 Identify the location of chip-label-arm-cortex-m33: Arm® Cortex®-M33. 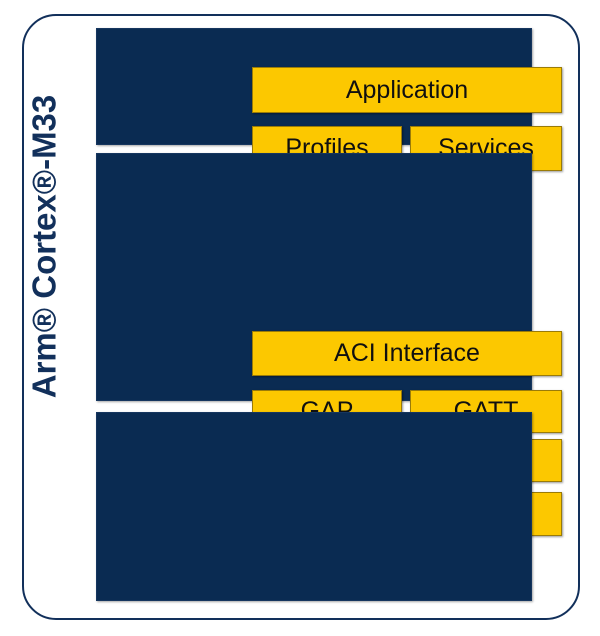
(44, 246).